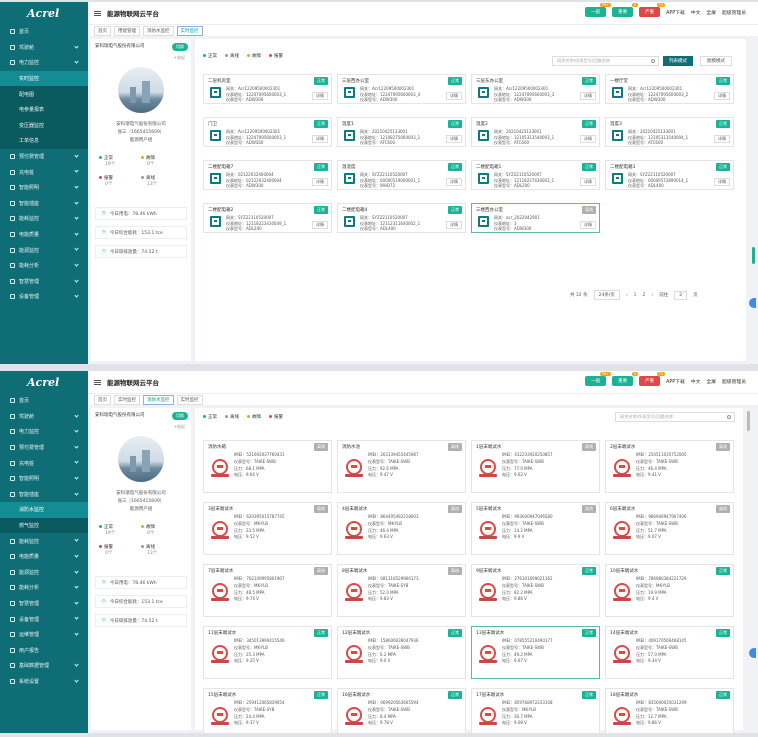  What do you see at coordinates (44, 525) in the screenshot?
I see `sidebar-subitem: 燃气监控` at bounding box center [44, 525].